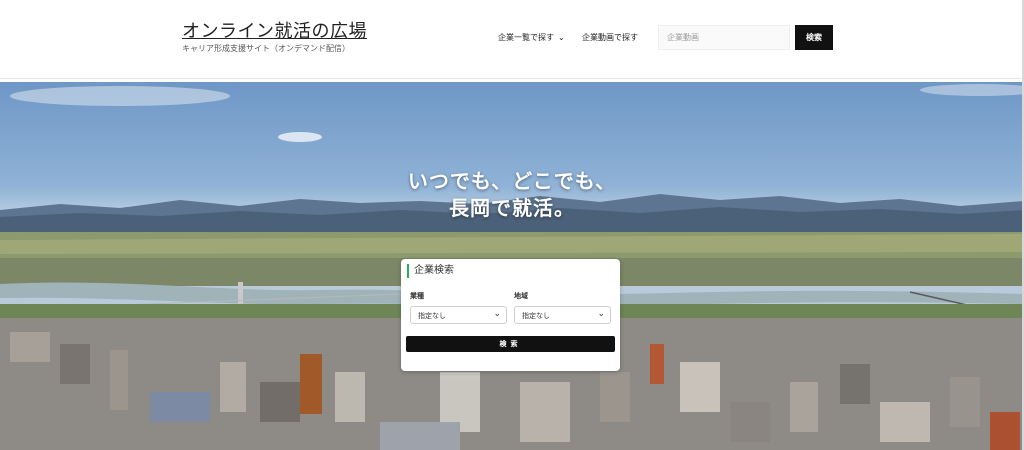  Describe the element at coordinates (562, 315) in the screenshot. I see `region-select: 指定なし ⌄` at that location.